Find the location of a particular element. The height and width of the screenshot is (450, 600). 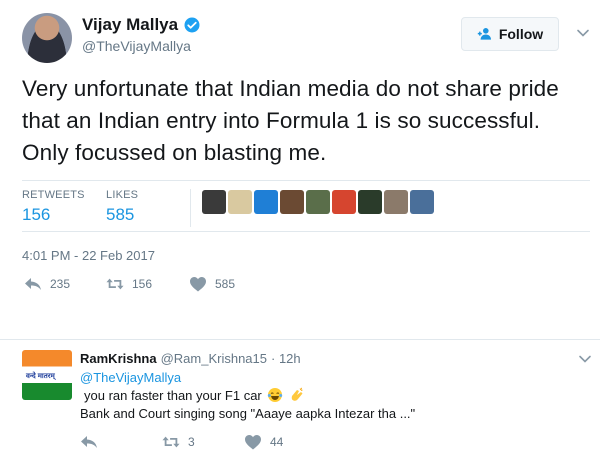

reply-retweet-count: 3 is located at coordinates (191, 442).